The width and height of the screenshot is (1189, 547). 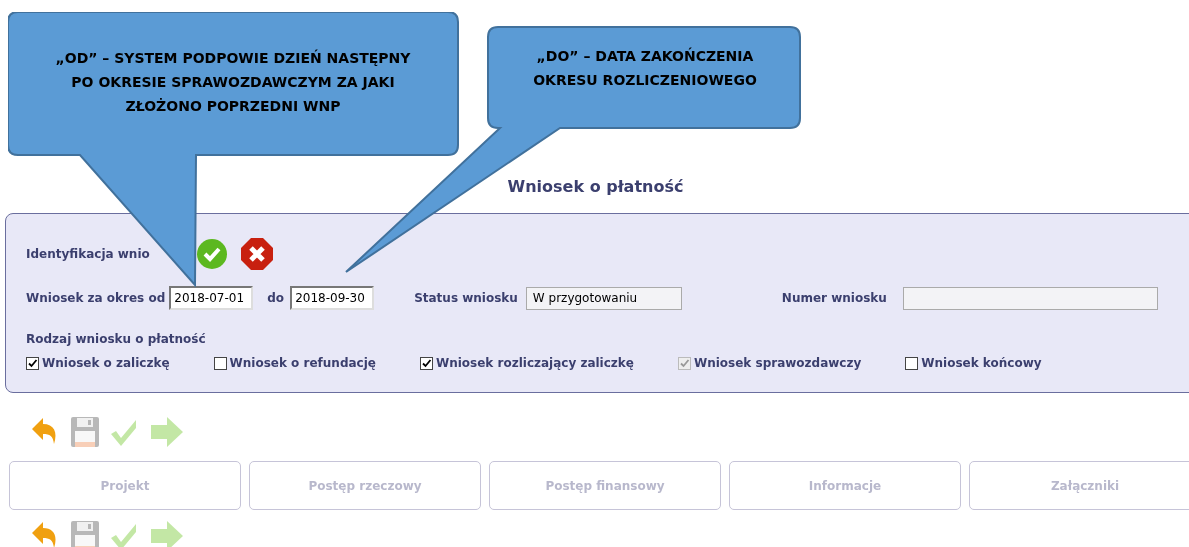 What do you see at coordinates (981, 363) in the screenshot?
I see `checkbox-label: Wniosek końcowy` at bounding box center [981, 363].